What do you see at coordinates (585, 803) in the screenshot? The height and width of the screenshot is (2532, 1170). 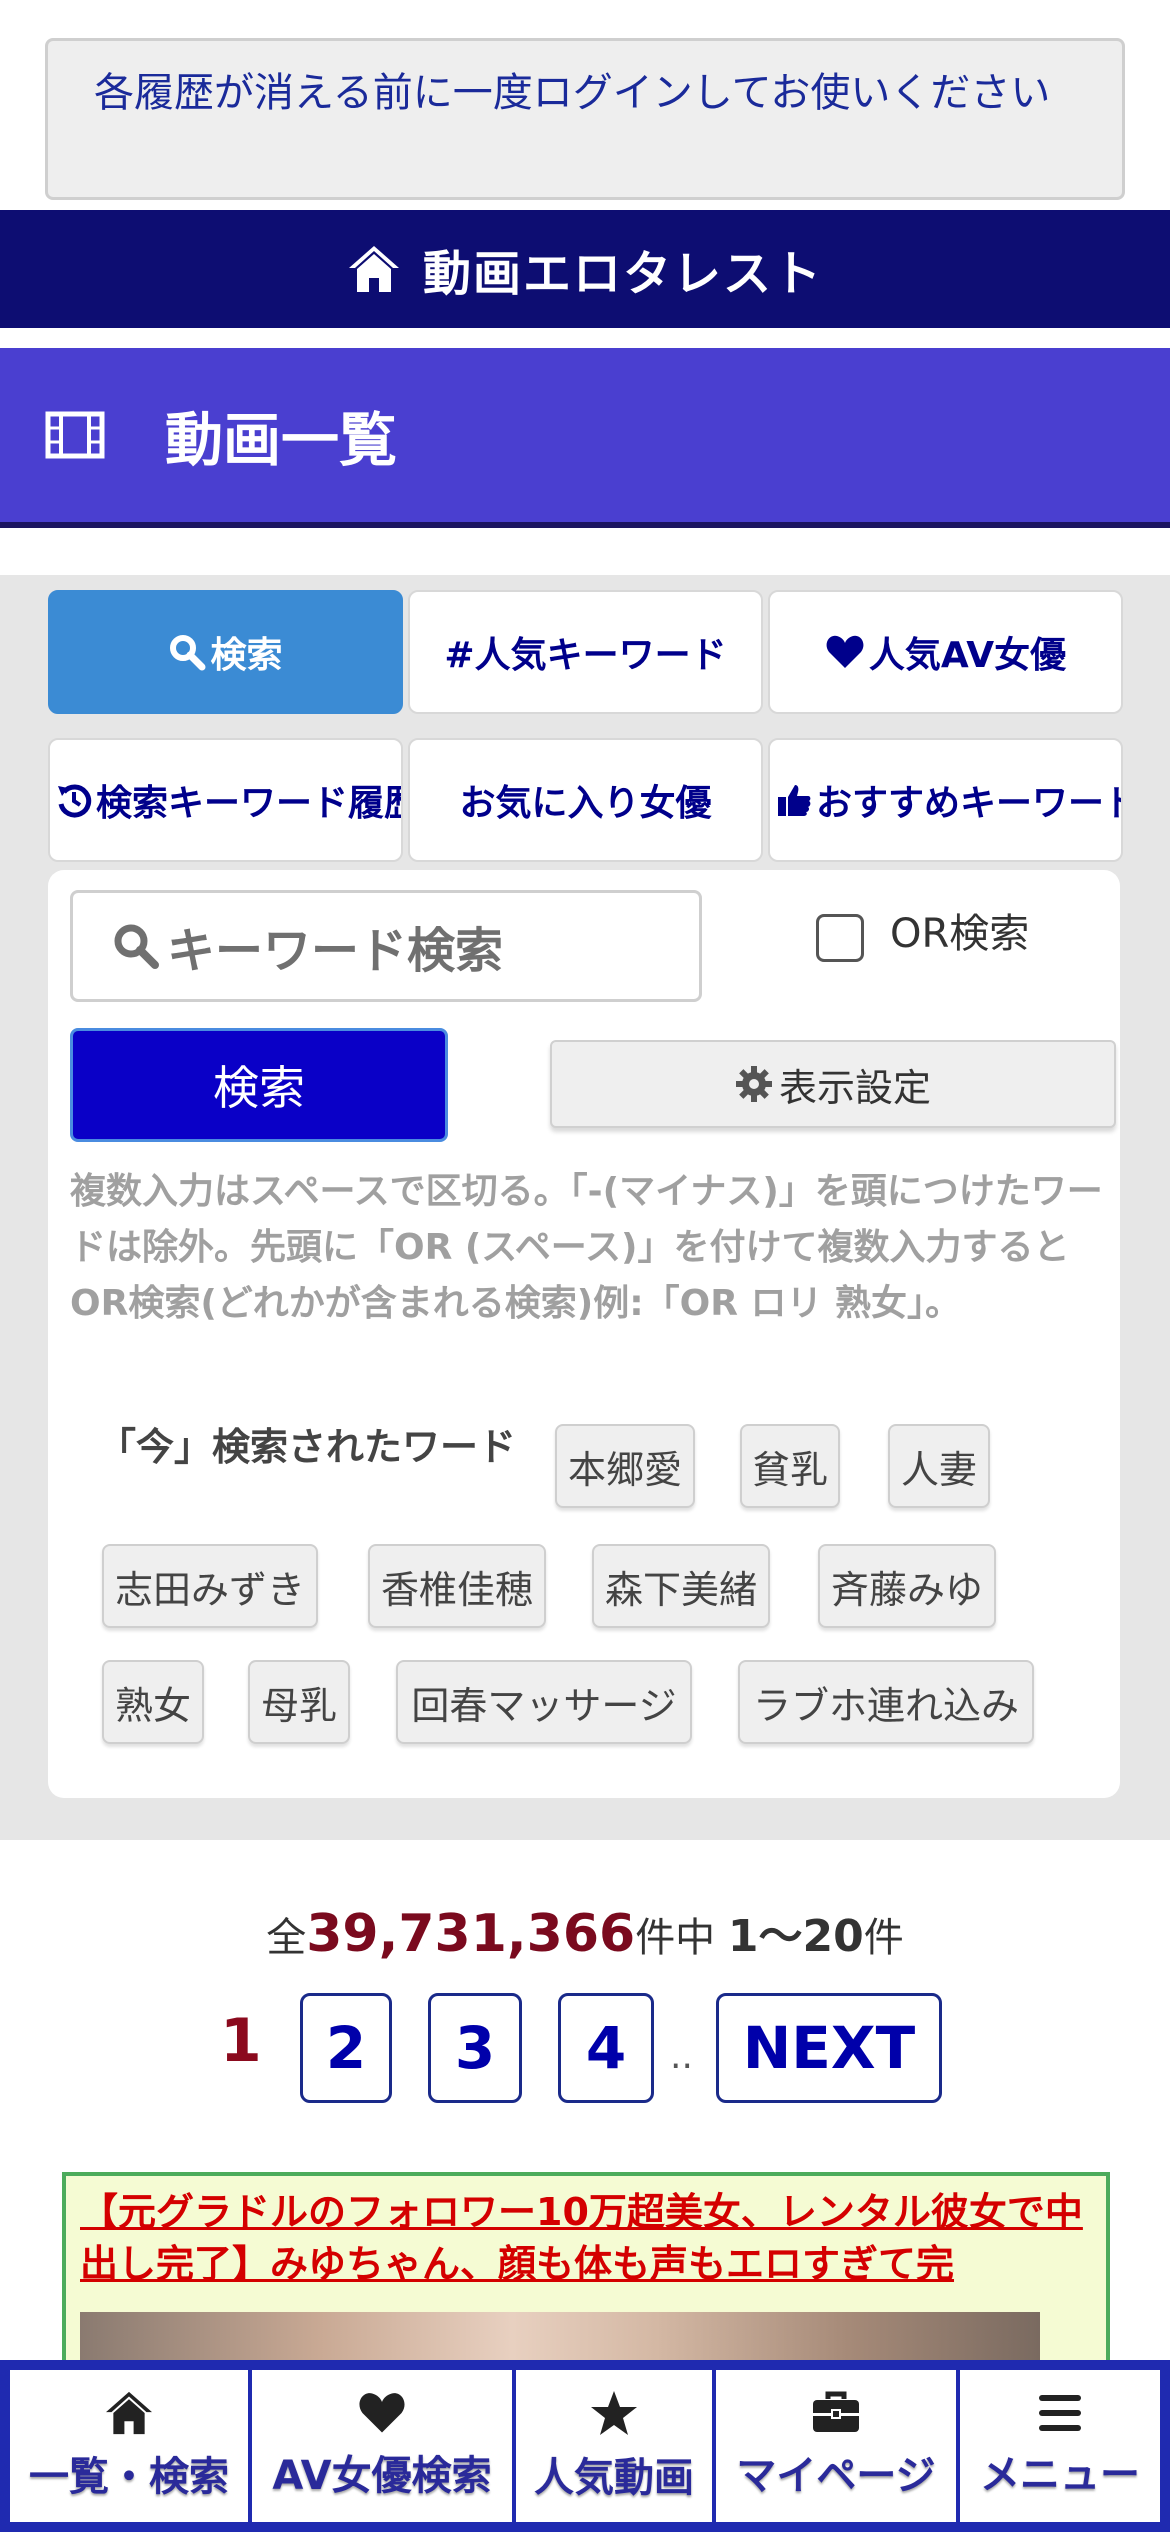 I see `tab-favorite-actresses-label: お気に入り女優` at bounding box center [585, 803].